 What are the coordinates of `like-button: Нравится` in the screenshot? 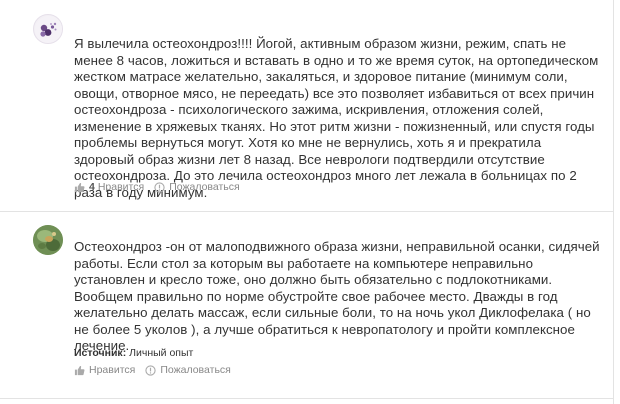 It's located at (104, 370).